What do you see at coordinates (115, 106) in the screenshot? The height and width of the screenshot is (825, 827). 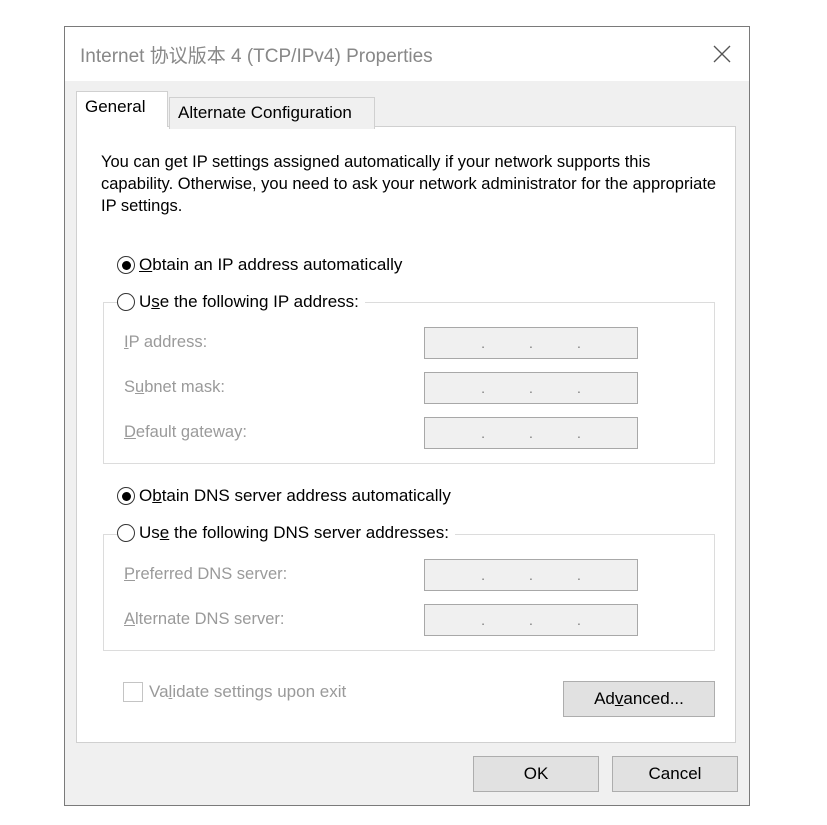 I see `tab-general-label: General` at bounding box center [115, 106].